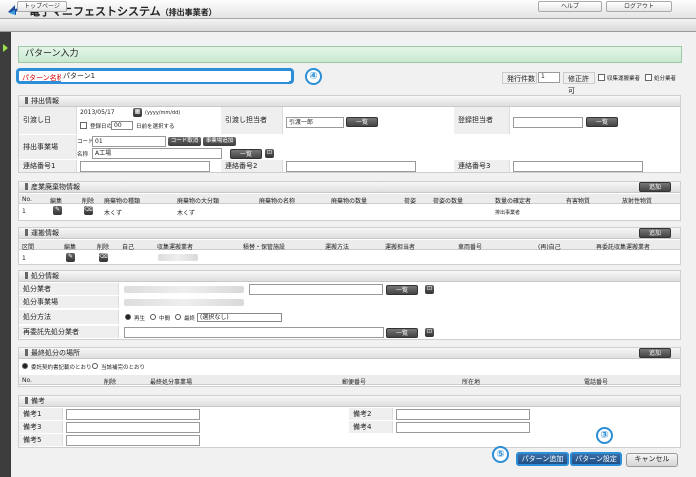 This screenshot has width=696, height=477. I want to click on disposal-method-select: (選択なし), so click(239, 317).